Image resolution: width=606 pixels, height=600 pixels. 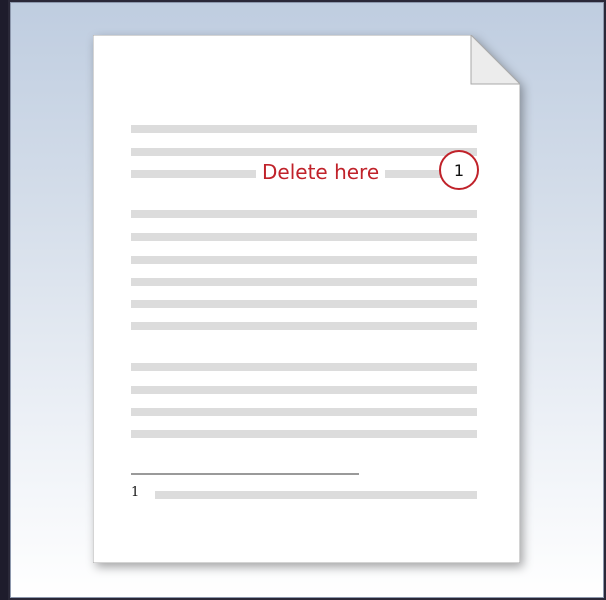 I want to click on footnote-reference-marker: 1, so click(x=459, y=170).